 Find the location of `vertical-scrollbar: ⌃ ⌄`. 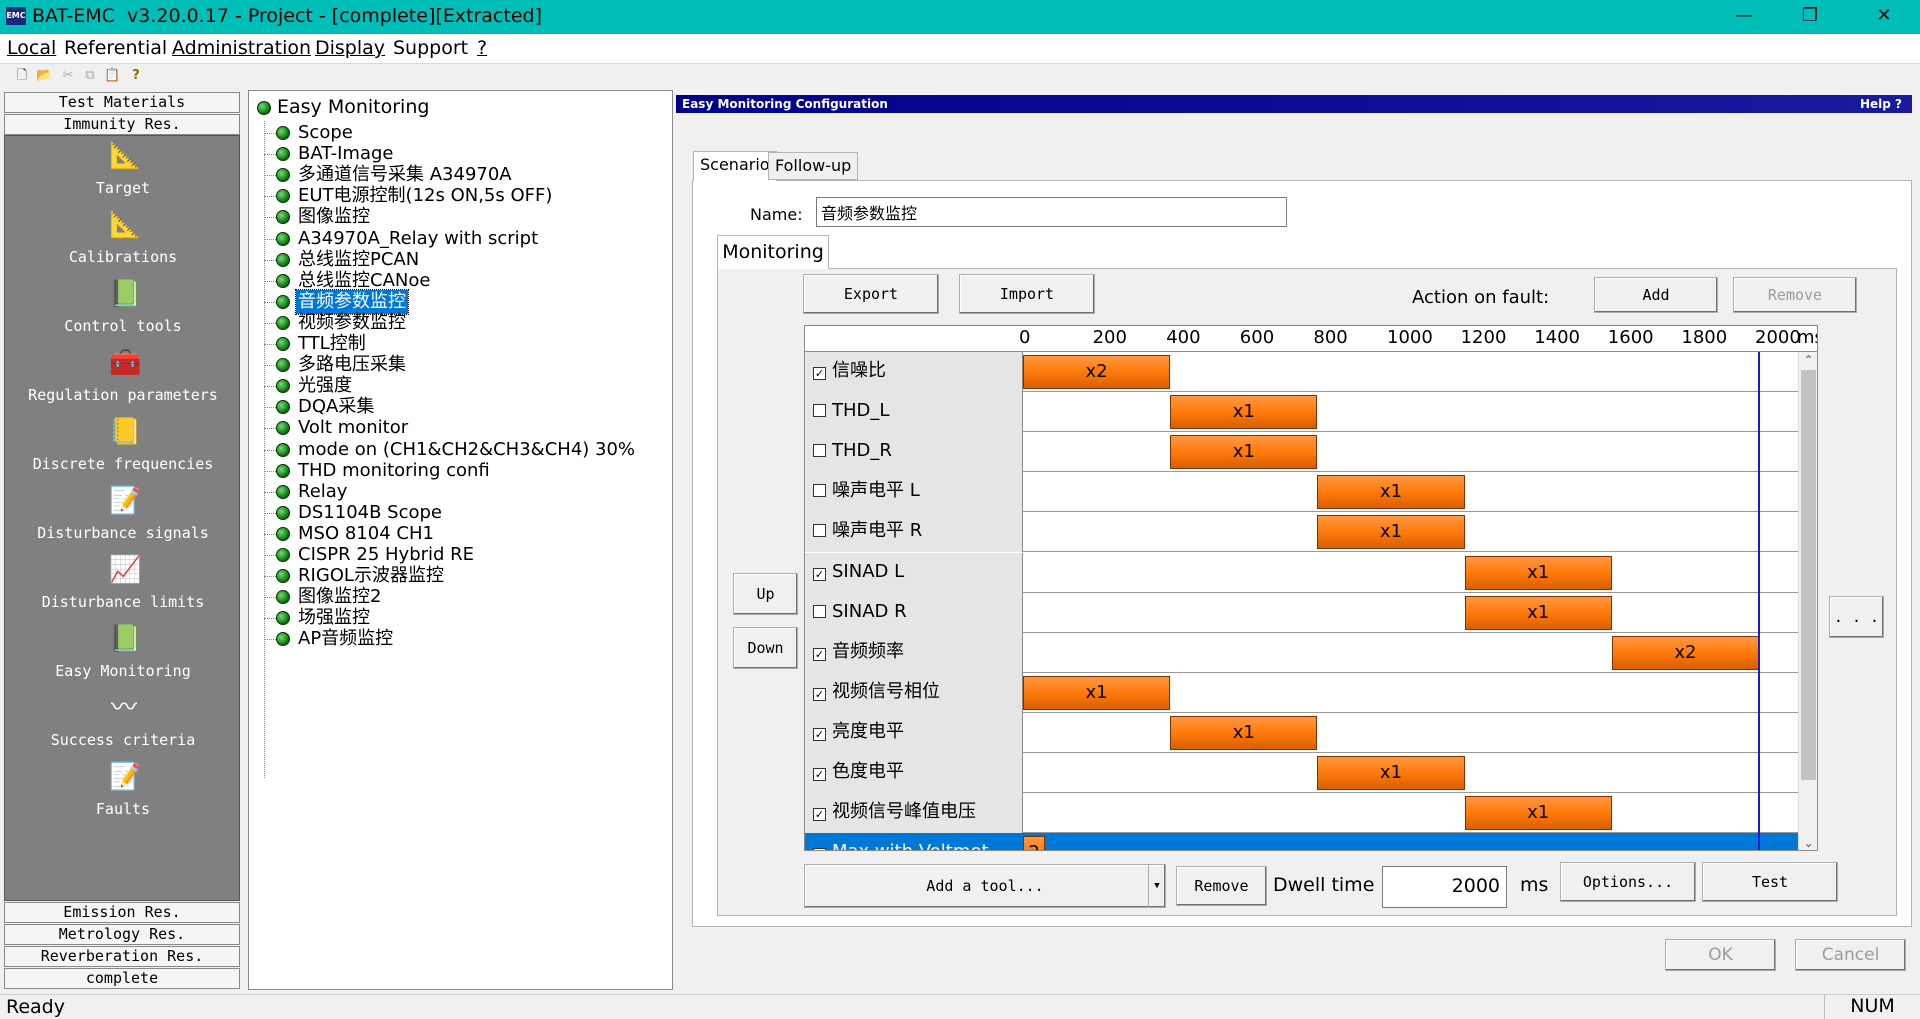

vertical-scrollbar: ⌃ ⌄ is located at coordinates (1807, 601).